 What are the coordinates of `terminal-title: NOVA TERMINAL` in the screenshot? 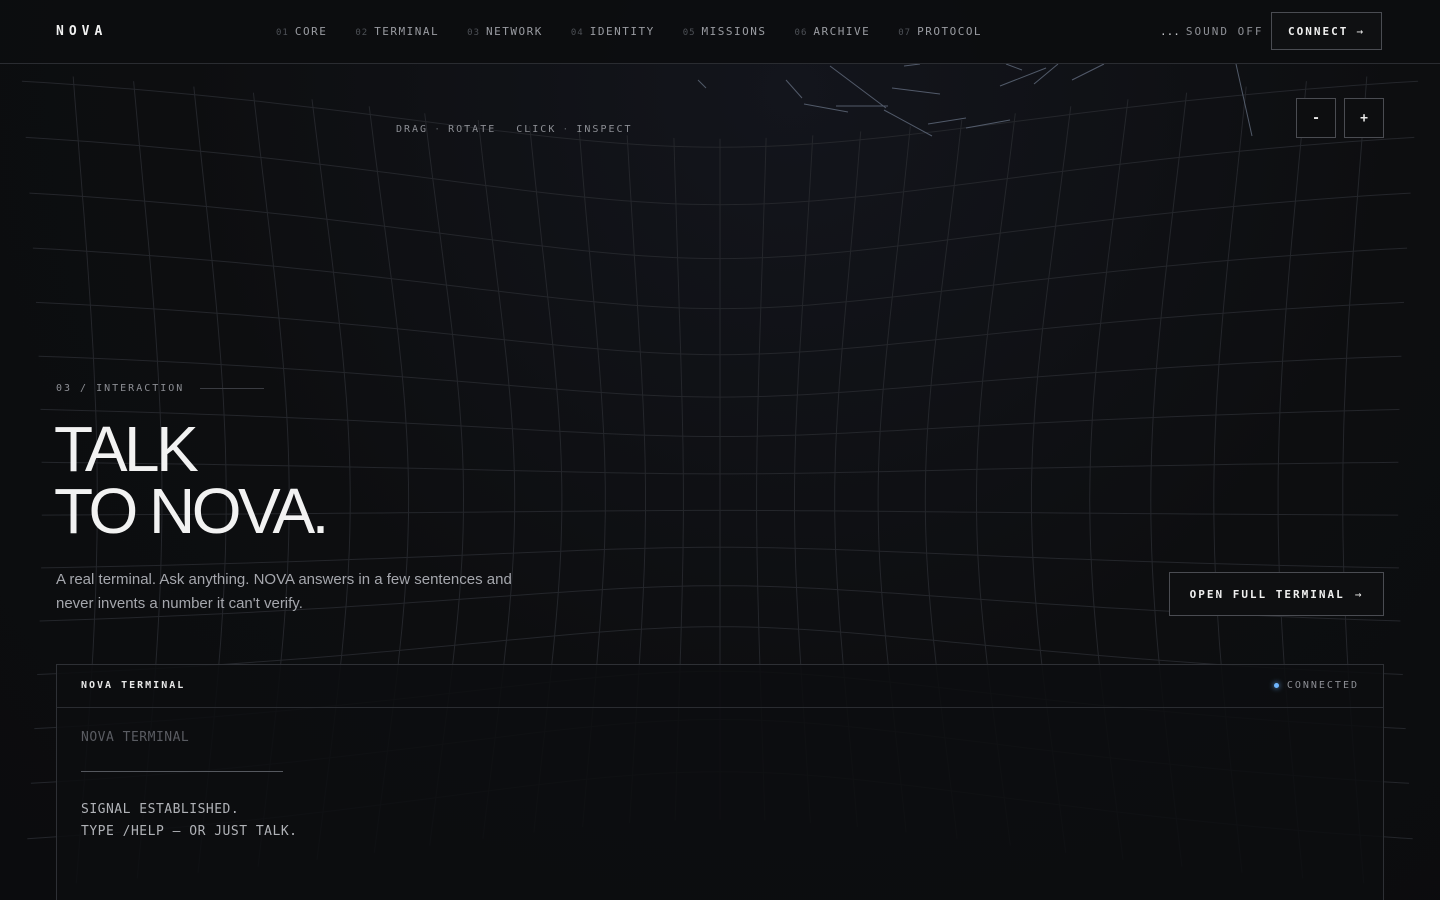 It's located at (133, 685).